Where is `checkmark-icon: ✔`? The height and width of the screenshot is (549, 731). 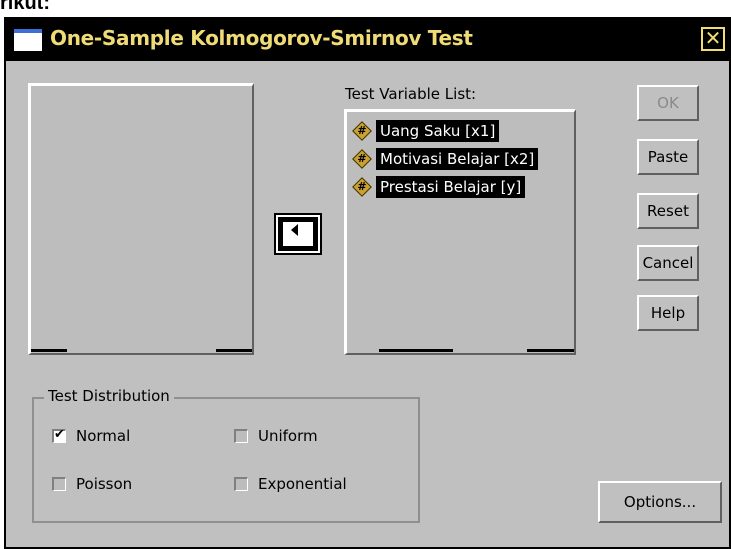
checkmark-icon: ✔ is located at coordinates (59, 434).